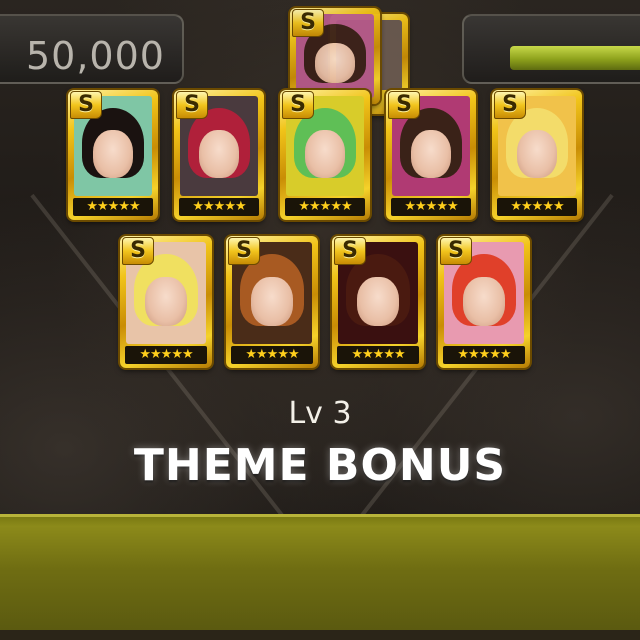 This screenshot has width=640, height=640. I want to click on gauge-fill, so click(575, 58).